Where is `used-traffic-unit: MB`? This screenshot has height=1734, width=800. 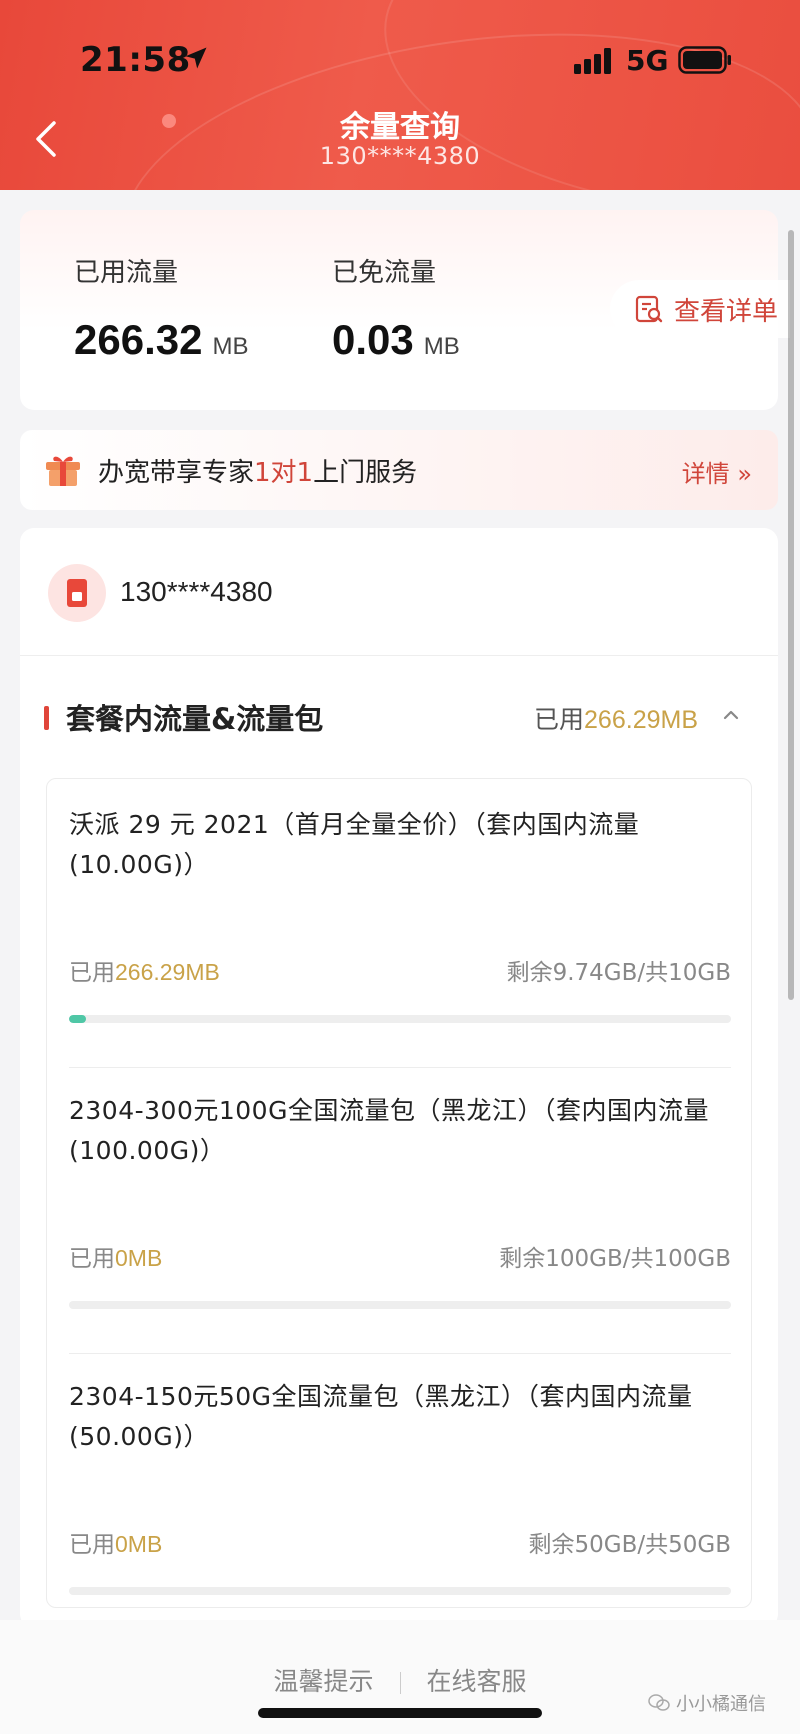 used-traffic-unit: MB is located at coordinates (230, 346).